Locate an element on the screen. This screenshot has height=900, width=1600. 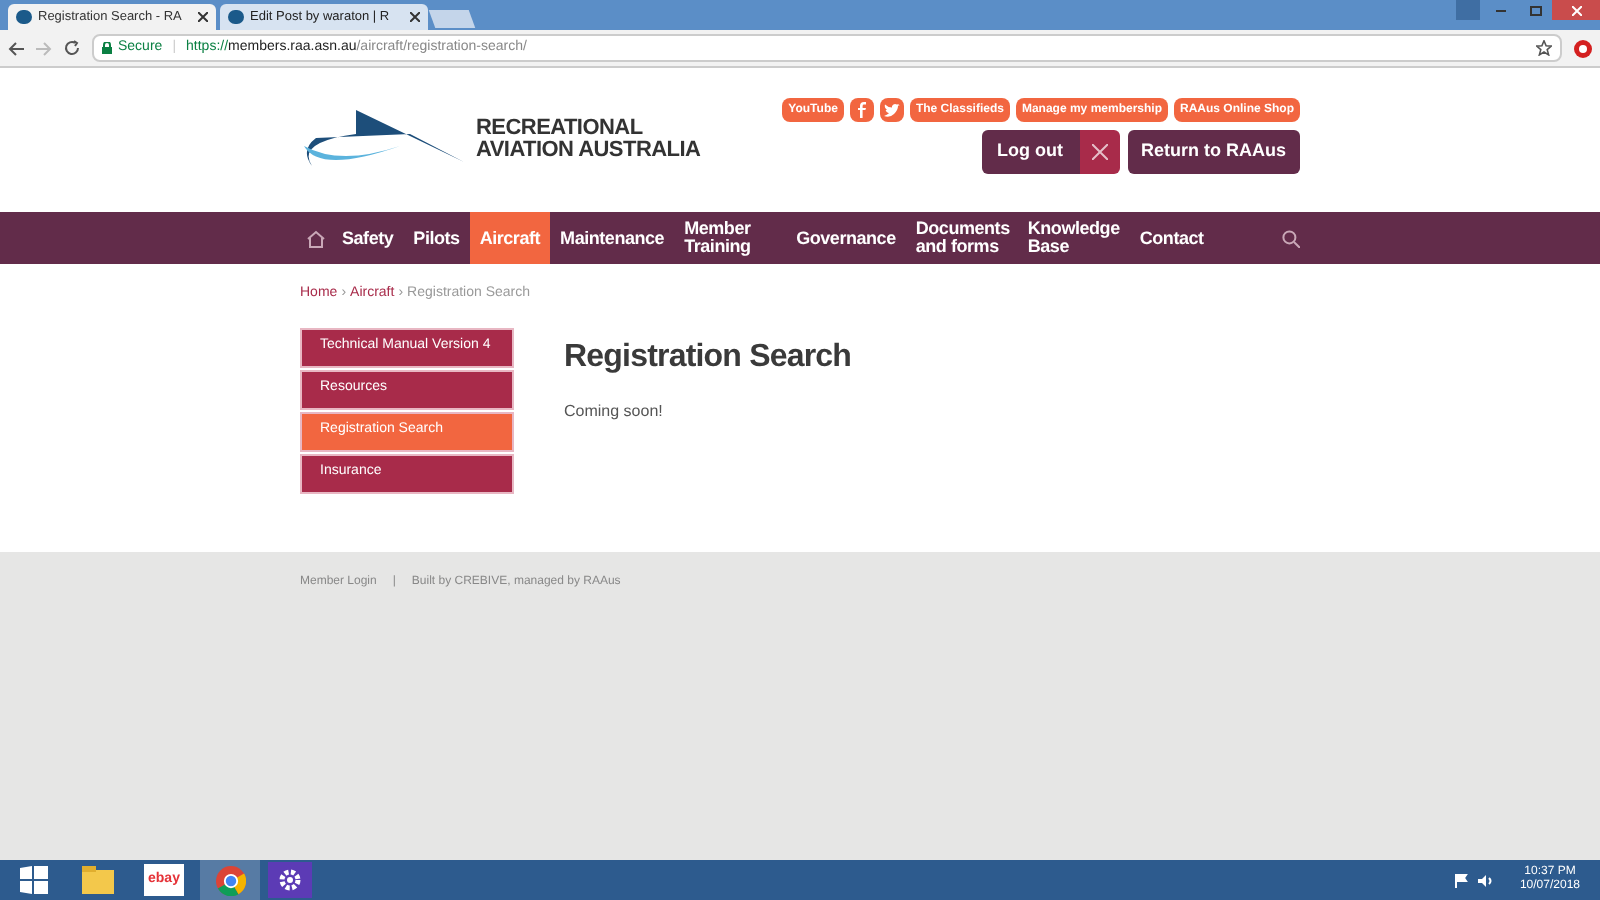
nav-link: Contact is located at coordinates (1171, 238).